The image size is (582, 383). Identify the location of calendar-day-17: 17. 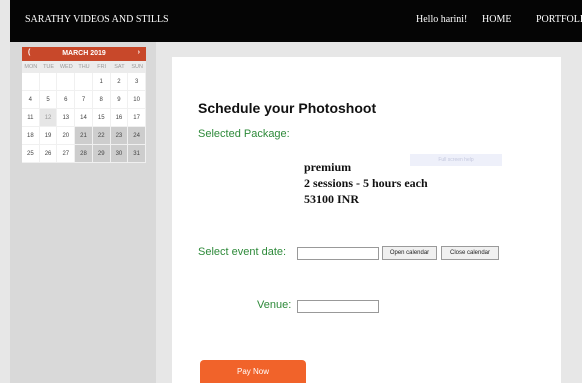
(137, 118).